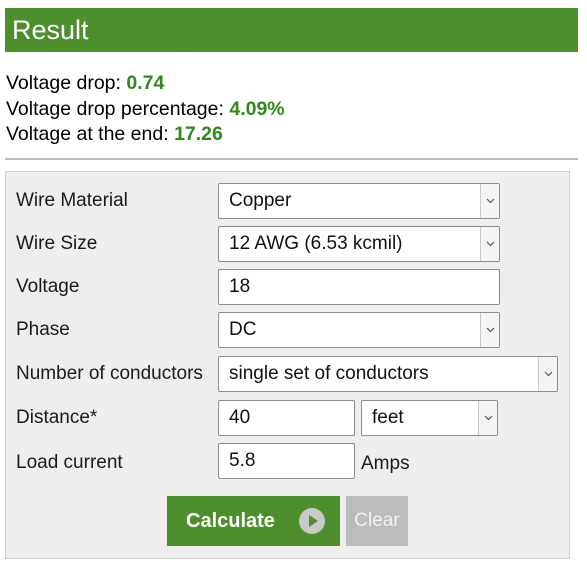  What do you see at coordinates (329, 373) in the screenshot?
I see `conductors-value: single set of conductors` at bounding box center [329, 373].